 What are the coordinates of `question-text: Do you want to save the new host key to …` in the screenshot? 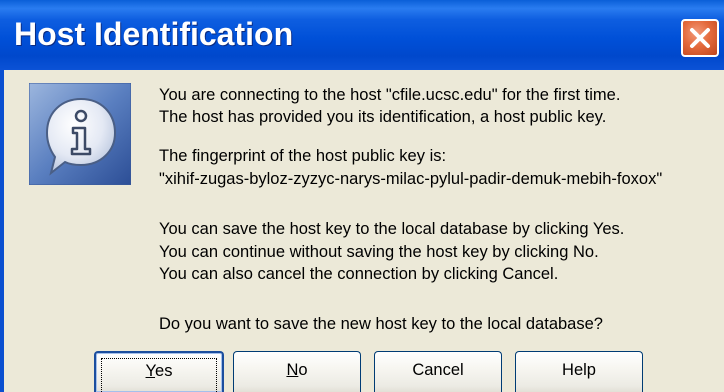 It's located at (381, 324).